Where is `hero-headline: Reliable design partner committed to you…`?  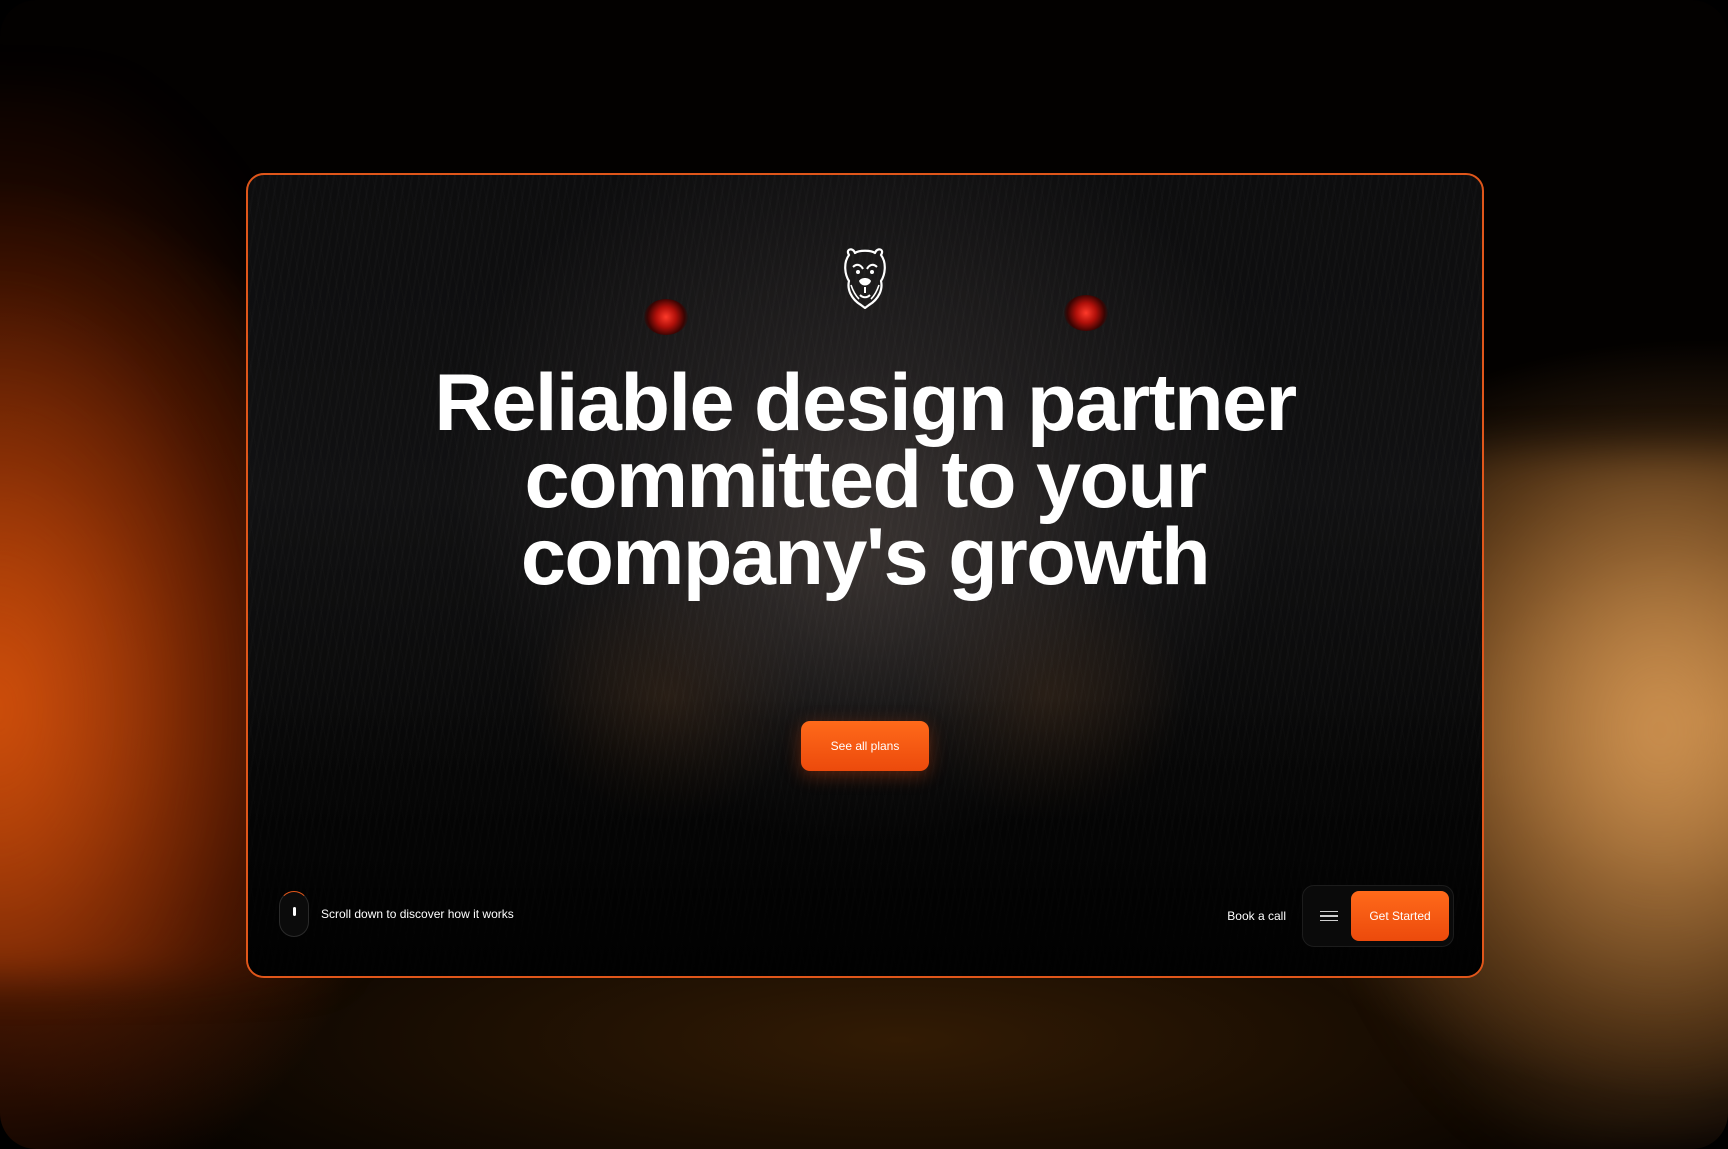
hero-headline: Reliable design partner committed to you… is located at coordinates (865, 480).